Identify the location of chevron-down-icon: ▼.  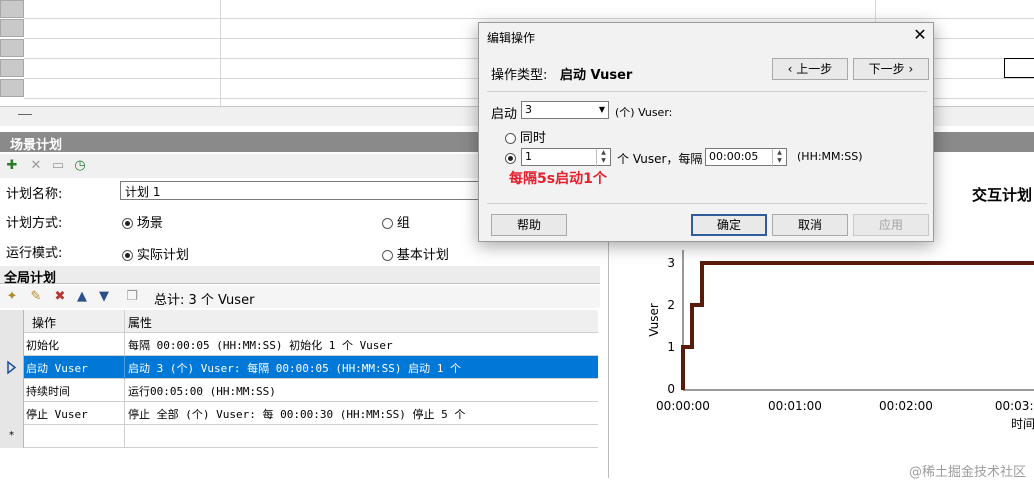
(601, 109).